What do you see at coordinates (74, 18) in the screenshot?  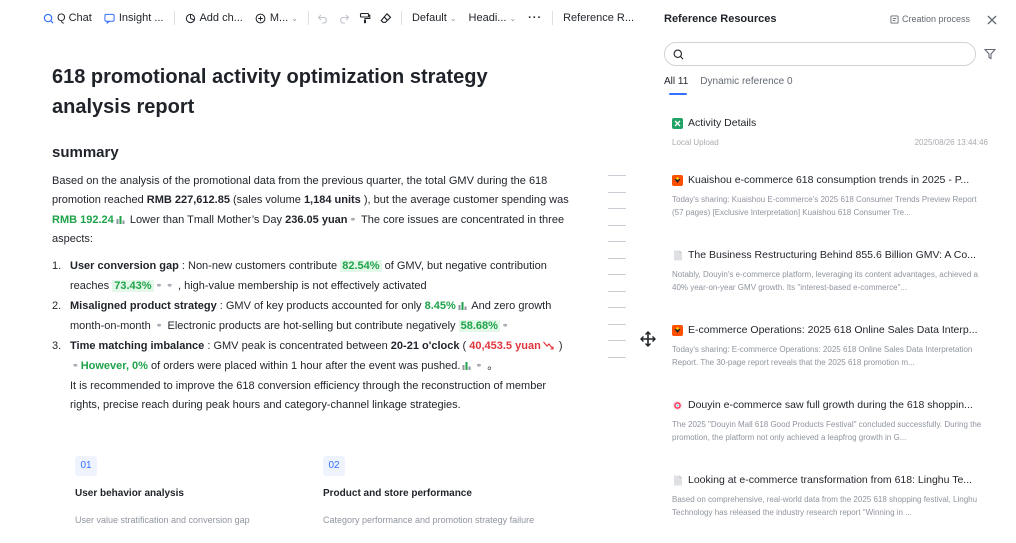 I see `q-chat-label: Q Chat` at bounding box center [74, 18].